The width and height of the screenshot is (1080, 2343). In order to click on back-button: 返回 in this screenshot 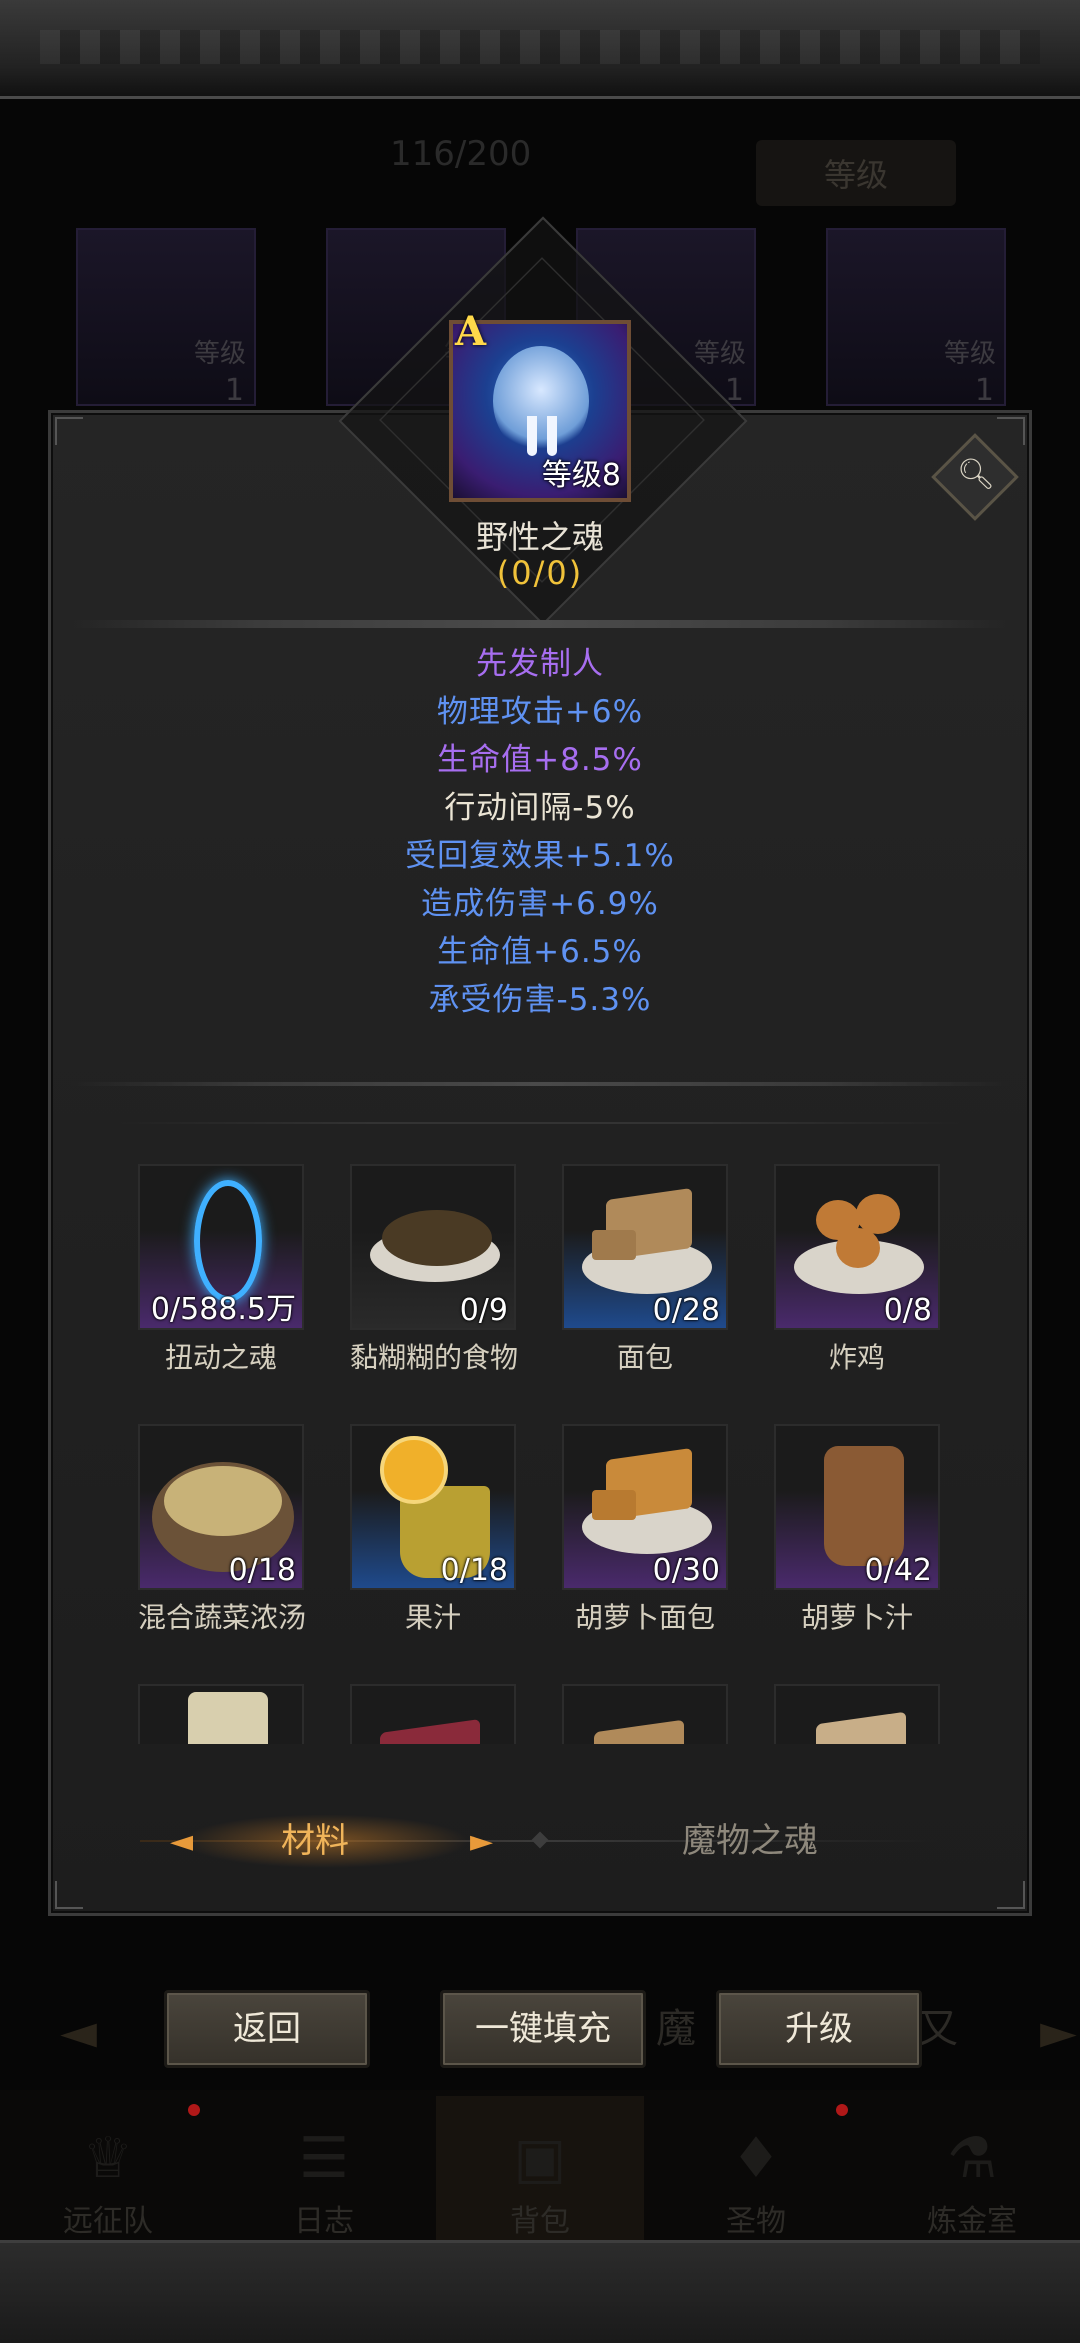, I will do `click(267, 2029)`.